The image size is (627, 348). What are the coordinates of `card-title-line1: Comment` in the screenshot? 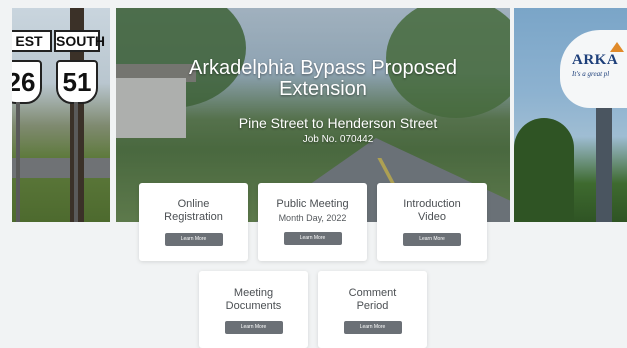 It's located at (372, 293).